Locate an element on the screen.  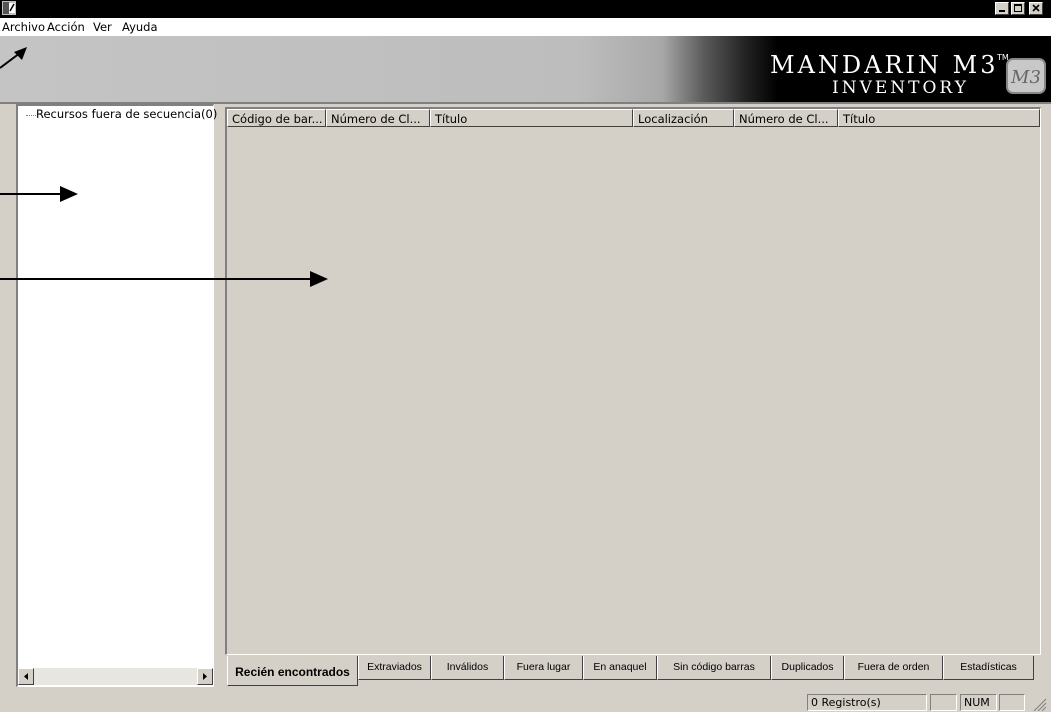
menu-accion: Acción is located at coordinates (66, 27).